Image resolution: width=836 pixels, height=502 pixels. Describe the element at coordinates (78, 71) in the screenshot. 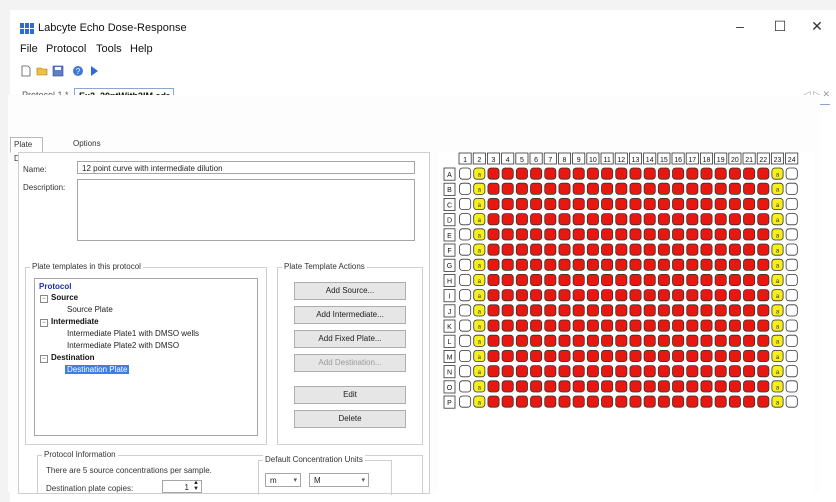

I see `help-icon: ?` at that location.